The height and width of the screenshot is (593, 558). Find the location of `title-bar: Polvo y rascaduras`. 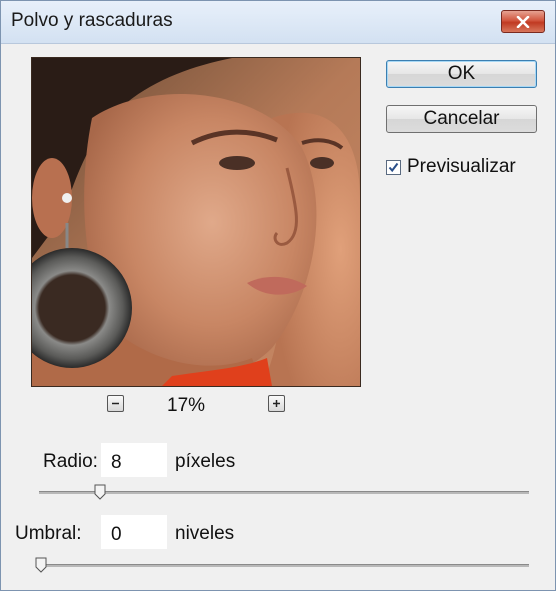

title-bar: Polvo y rascaduras is located at coordinates (278, 22).